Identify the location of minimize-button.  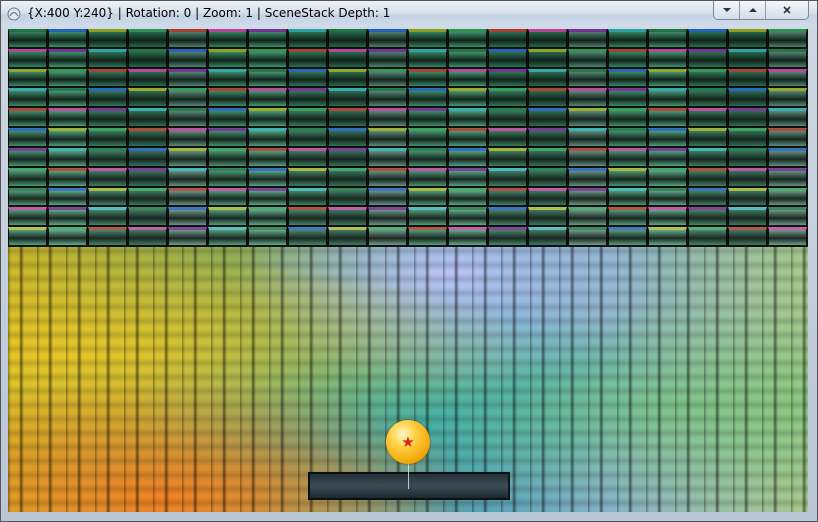
(727, 10).